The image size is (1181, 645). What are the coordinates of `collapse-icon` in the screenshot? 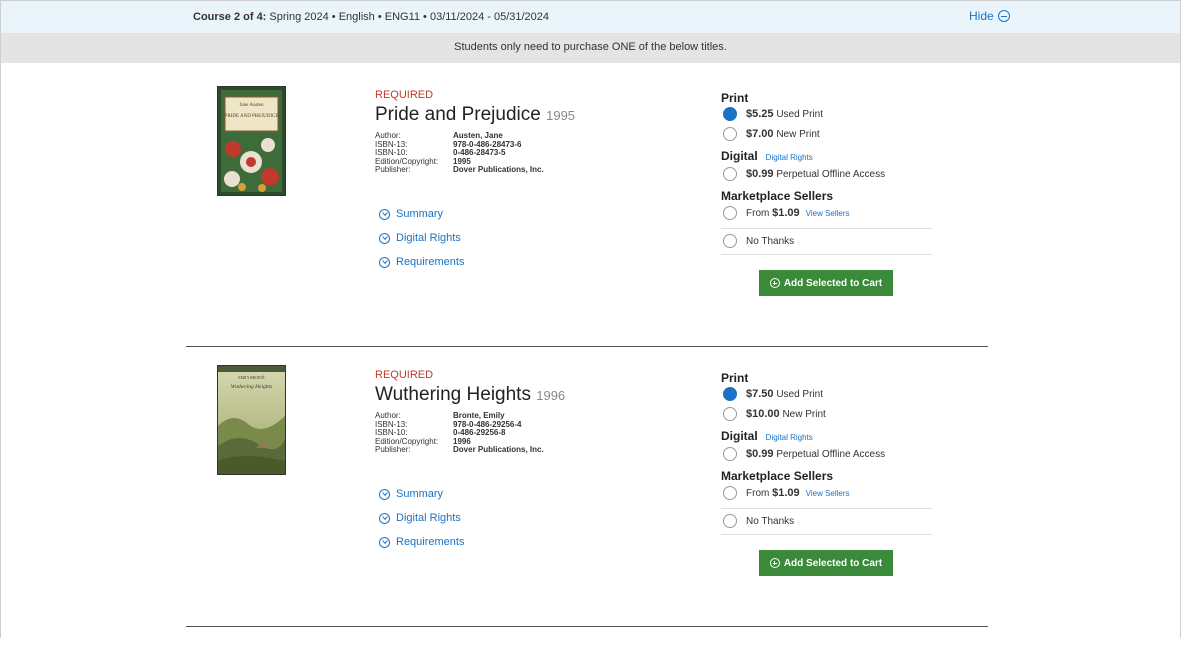 It's located at (1003, 16).